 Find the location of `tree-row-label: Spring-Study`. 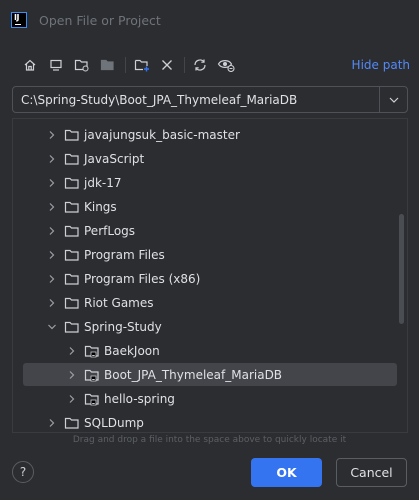

tree-row-label: Spring-Study is located at coordinates (123, 326).